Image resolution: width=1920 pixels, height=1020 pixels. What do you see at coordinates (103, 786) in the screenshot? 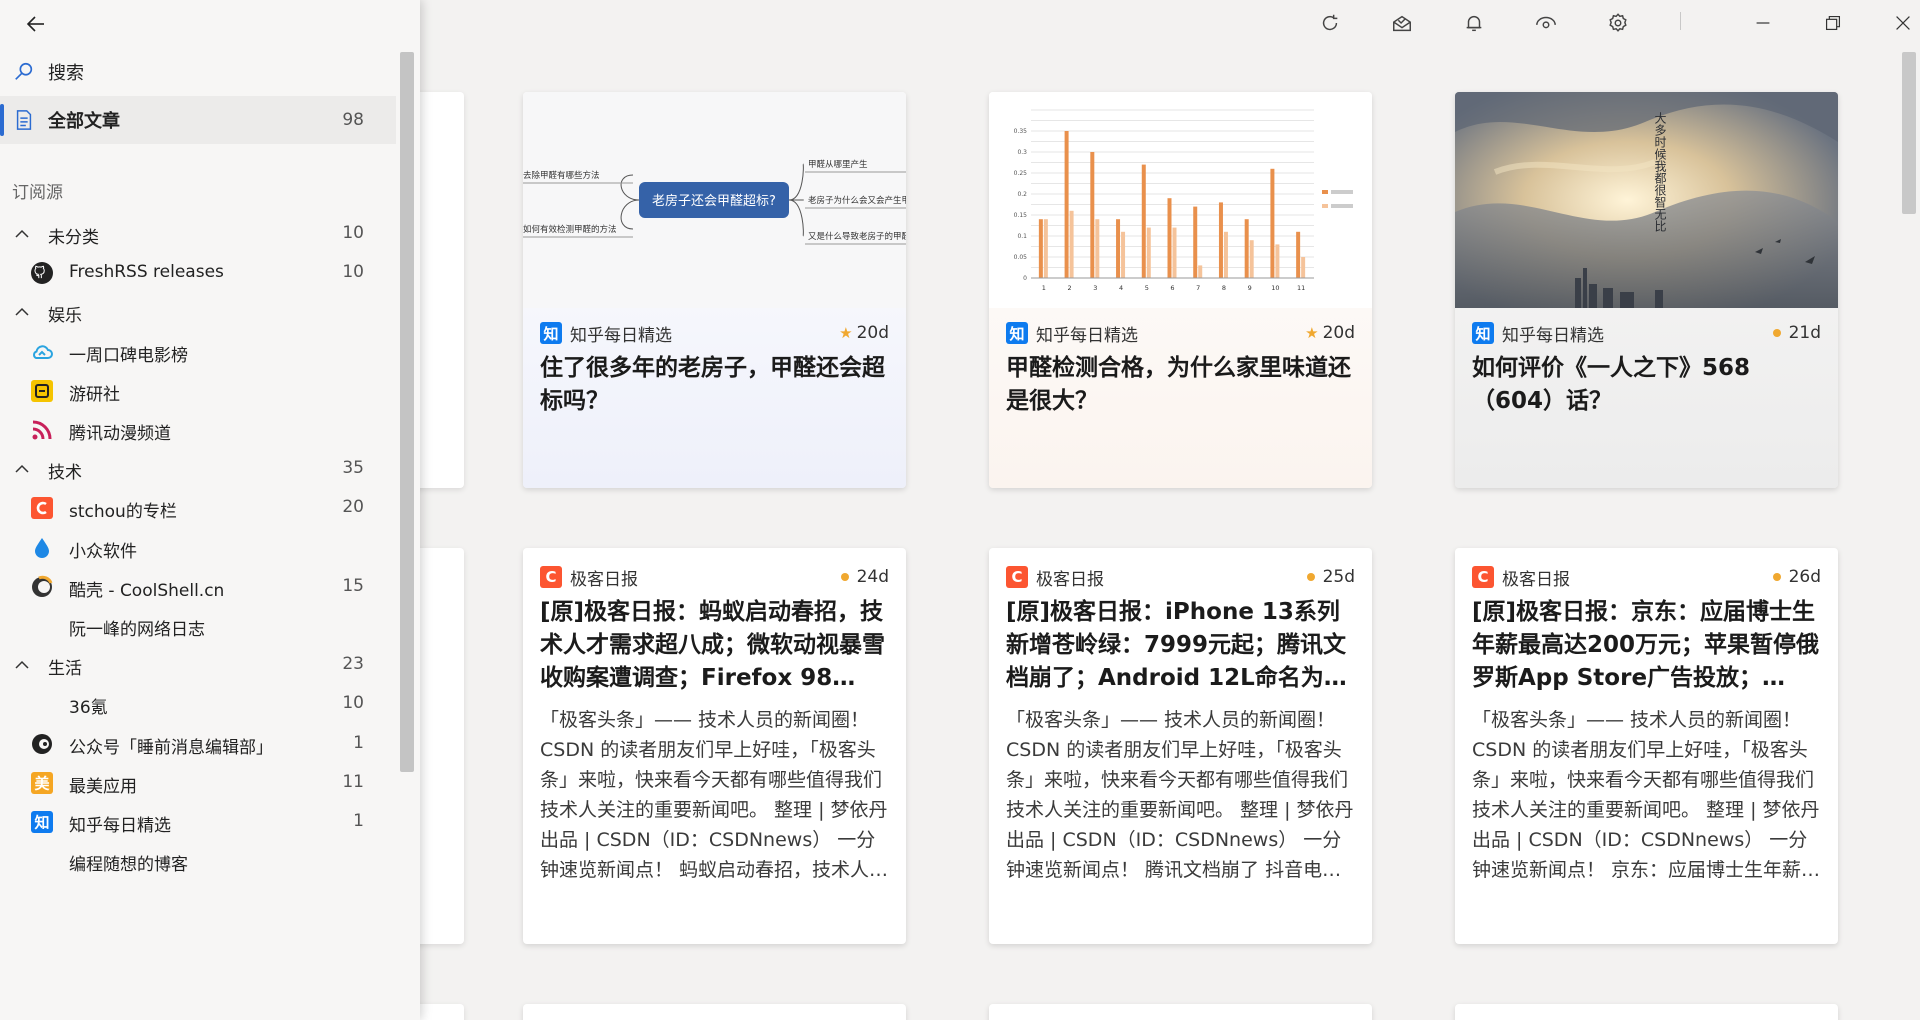
I see `feed-label: 最美应用` at bounding box center [103, 786].